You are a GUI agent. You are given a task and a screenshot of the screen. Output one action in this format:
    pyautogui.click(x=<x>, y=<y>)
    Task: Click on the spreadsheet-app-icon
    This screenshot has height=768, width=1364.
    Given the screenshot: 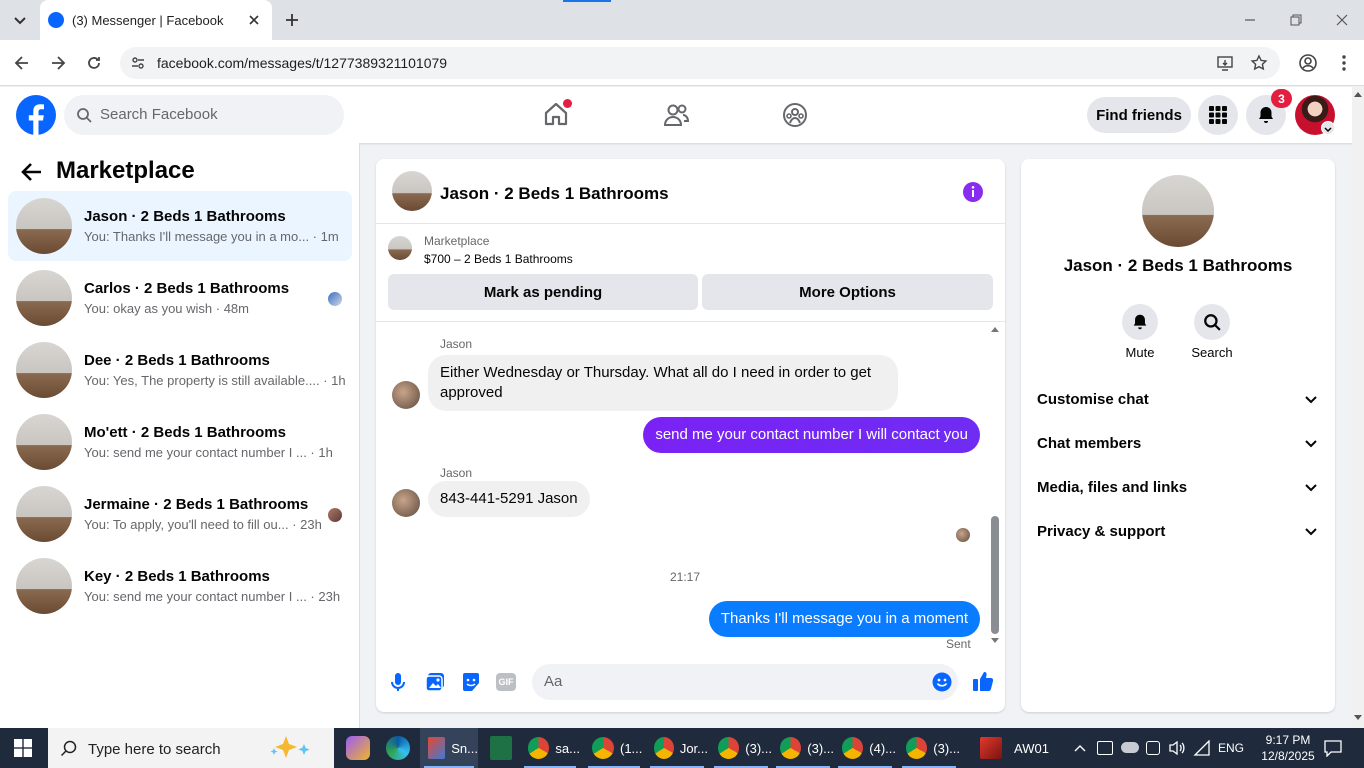 What is the action you would take?
    pyautogui.click(x=501, y=748)
    